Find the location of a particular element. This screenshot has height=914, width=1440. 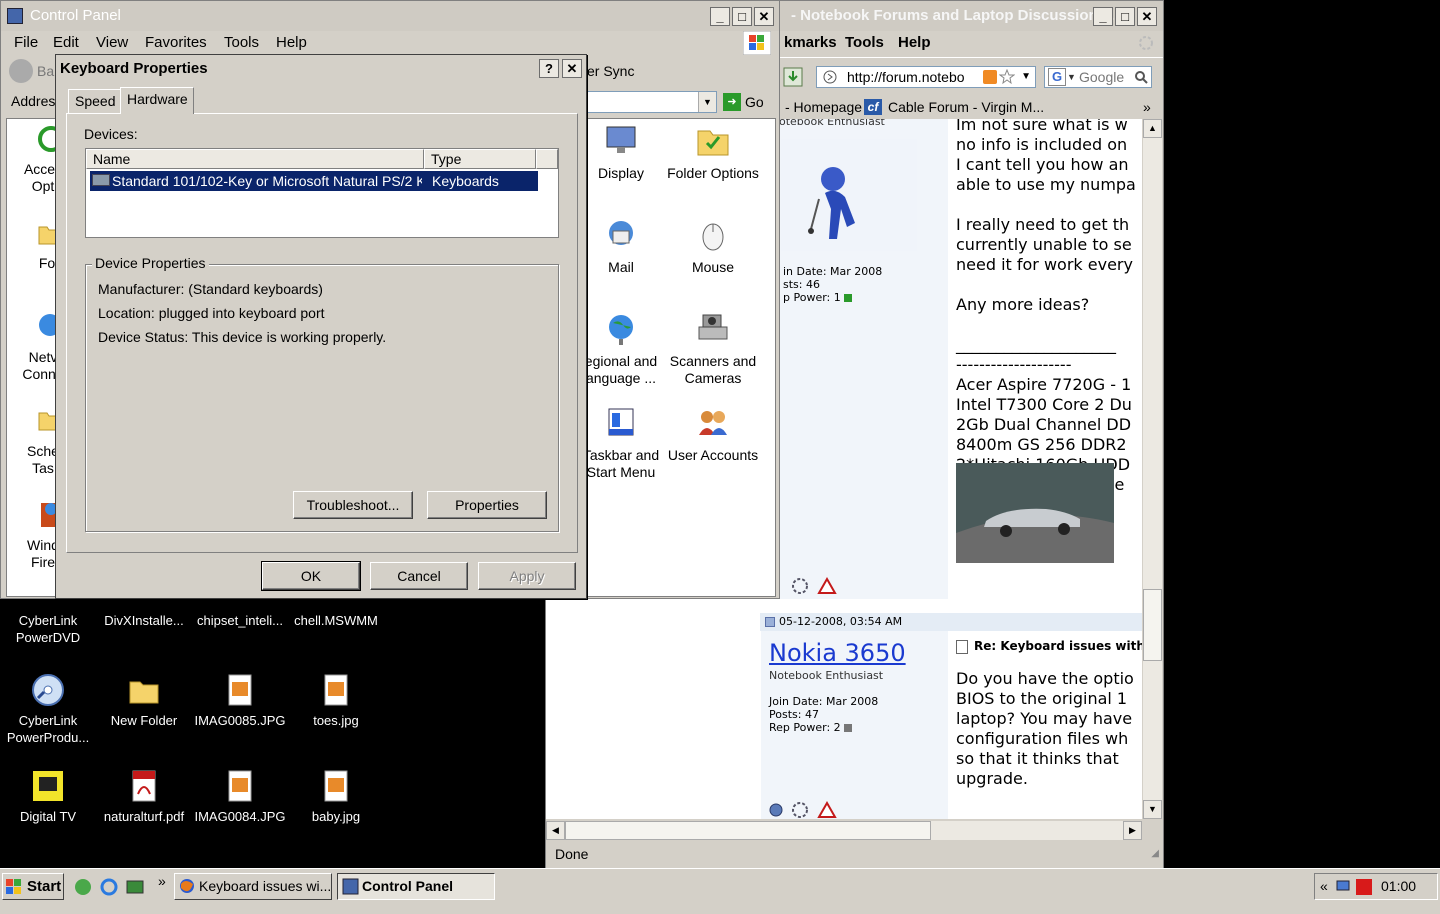

post2-username-link: Nokia 3650 is located at coordinates (837, 653).